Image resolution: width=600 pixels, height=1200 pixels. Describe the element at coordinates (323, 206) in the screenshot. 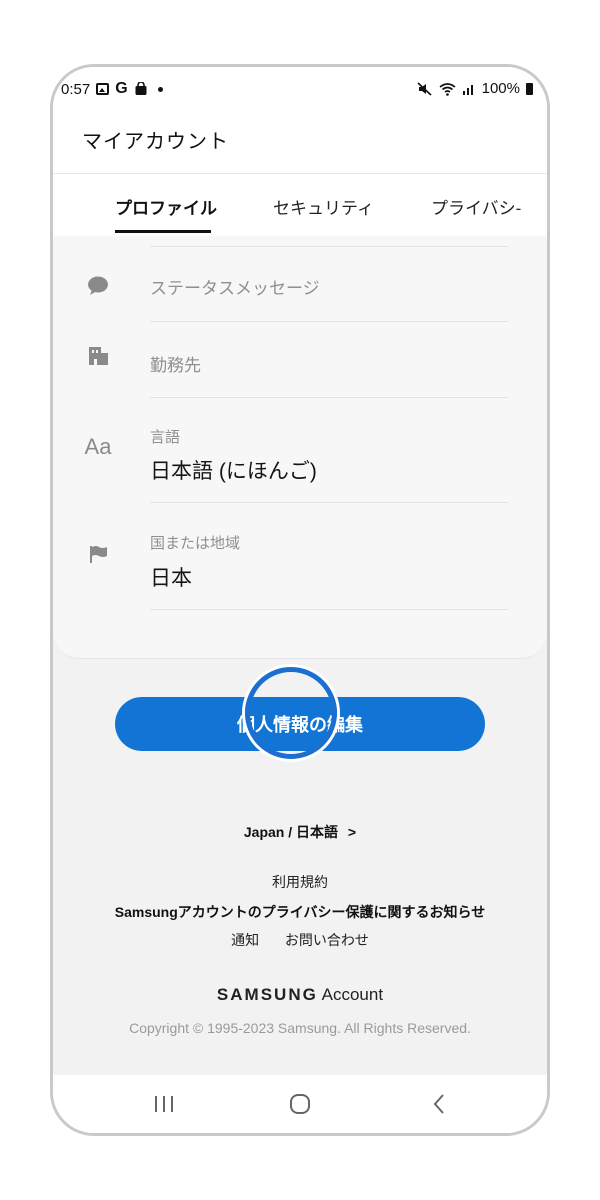

I see `tab-security: セキュリティ` at that location.